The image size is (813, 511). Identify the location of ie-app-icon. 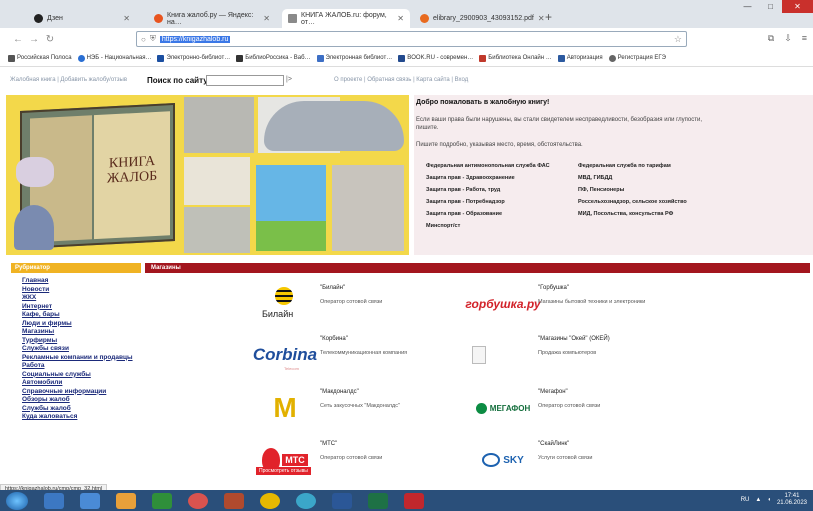
(90, 500).